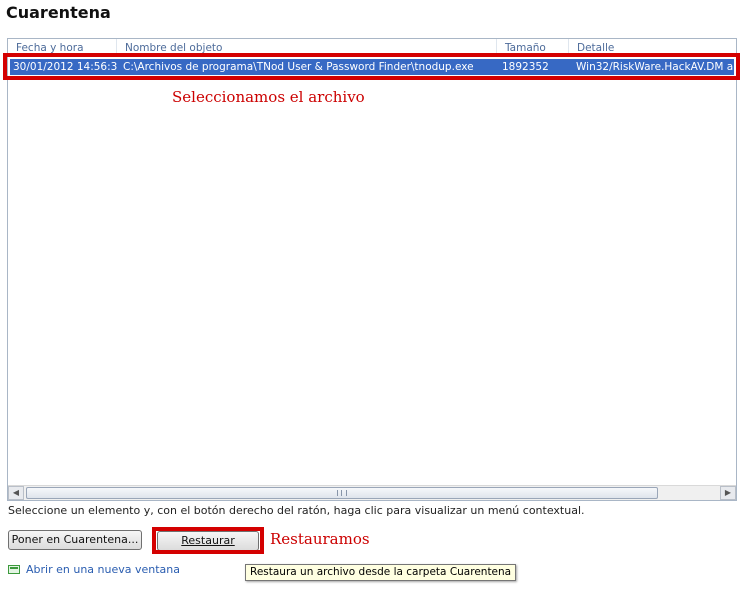 The height and width of the screenshot is (589, 745). Describe the element at coordinates (320, 539) in the screenshot. I see `annotation-restore: Restauramos` at that location.